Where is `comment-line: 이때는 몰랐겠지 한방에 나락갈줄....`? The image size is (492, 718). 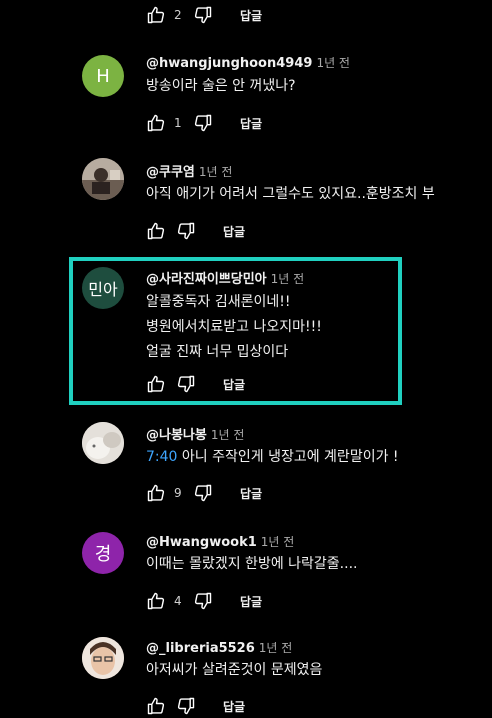 comment-line: 이때는 몰랐겠지 한방에 나락갈줄.... is located at coordinates (252, 564).